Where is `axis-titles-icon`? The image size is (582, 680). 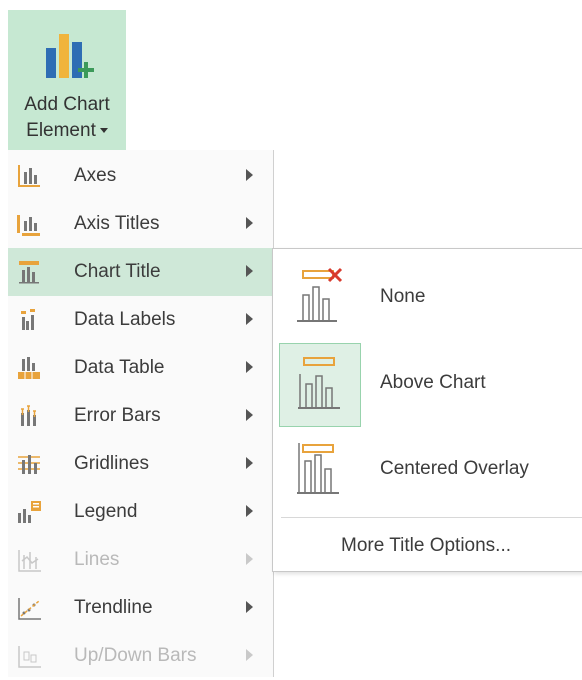 axis-titles-icon is located at coordinates (28, 225).